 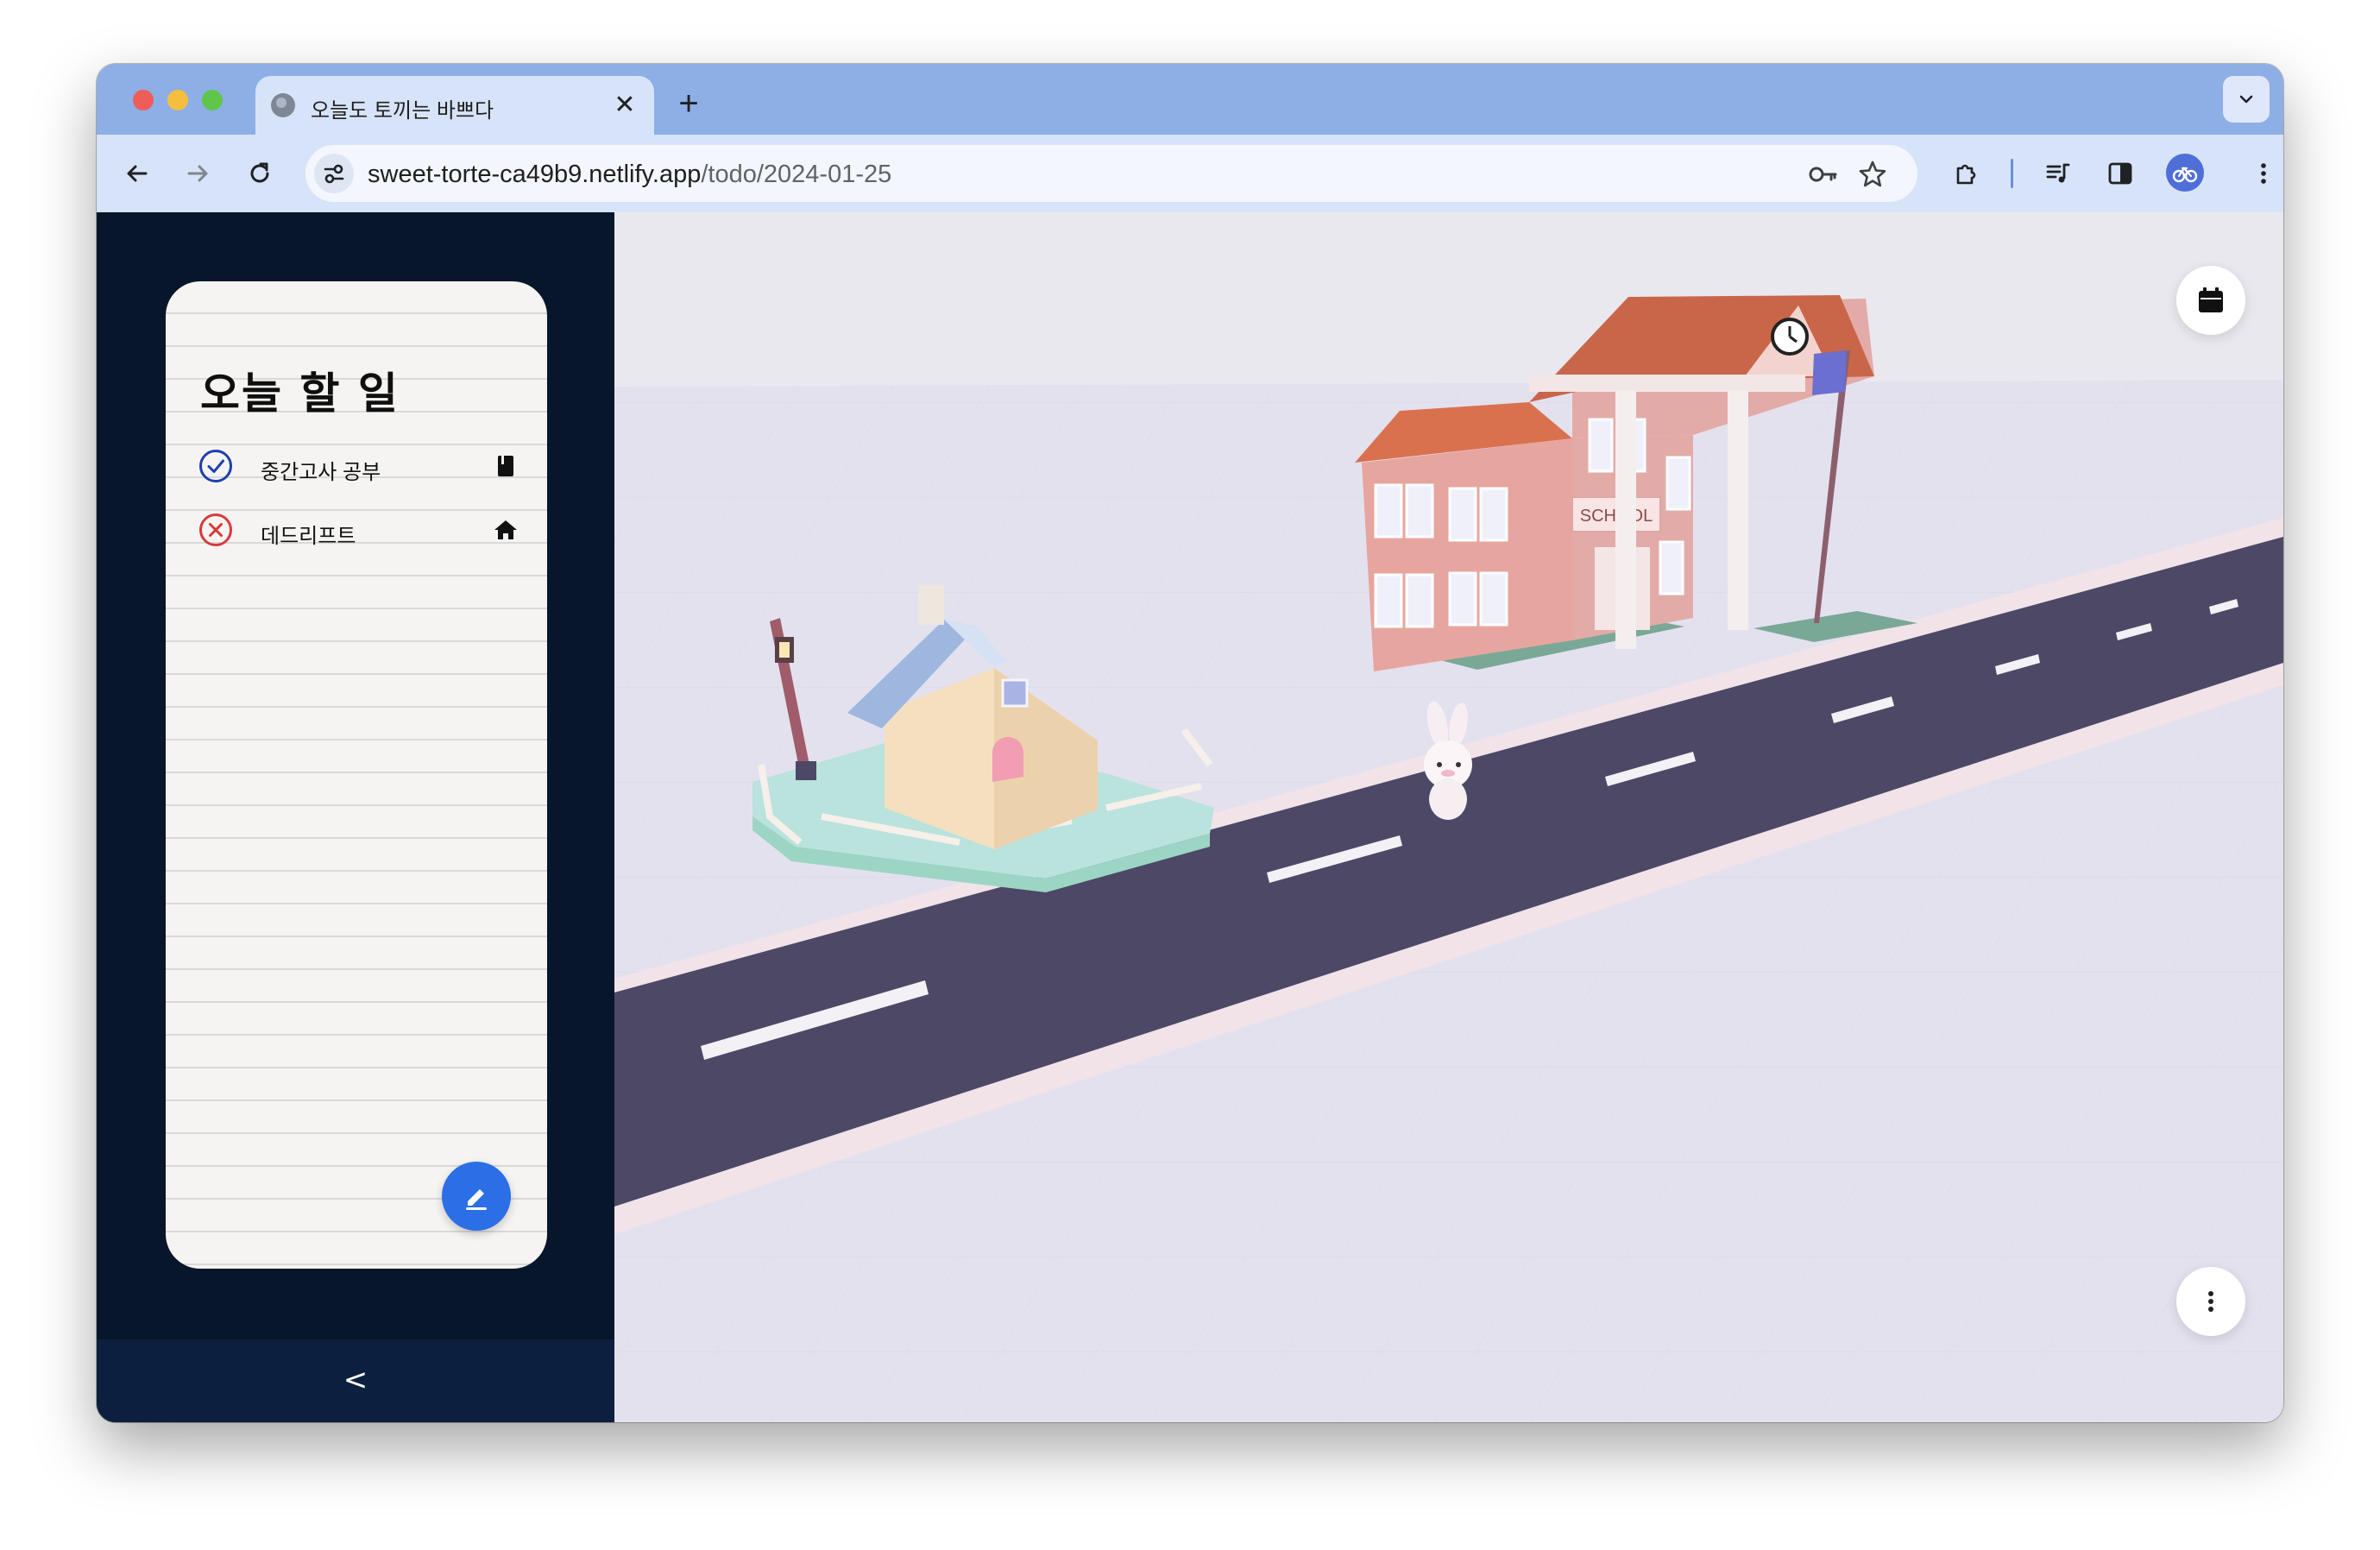 What do you see at coordinates (535, 174) in the screenshot?
I see `url-host: sweet-torte-ca49b9.netlify.app` at bounding box center [535, 174].